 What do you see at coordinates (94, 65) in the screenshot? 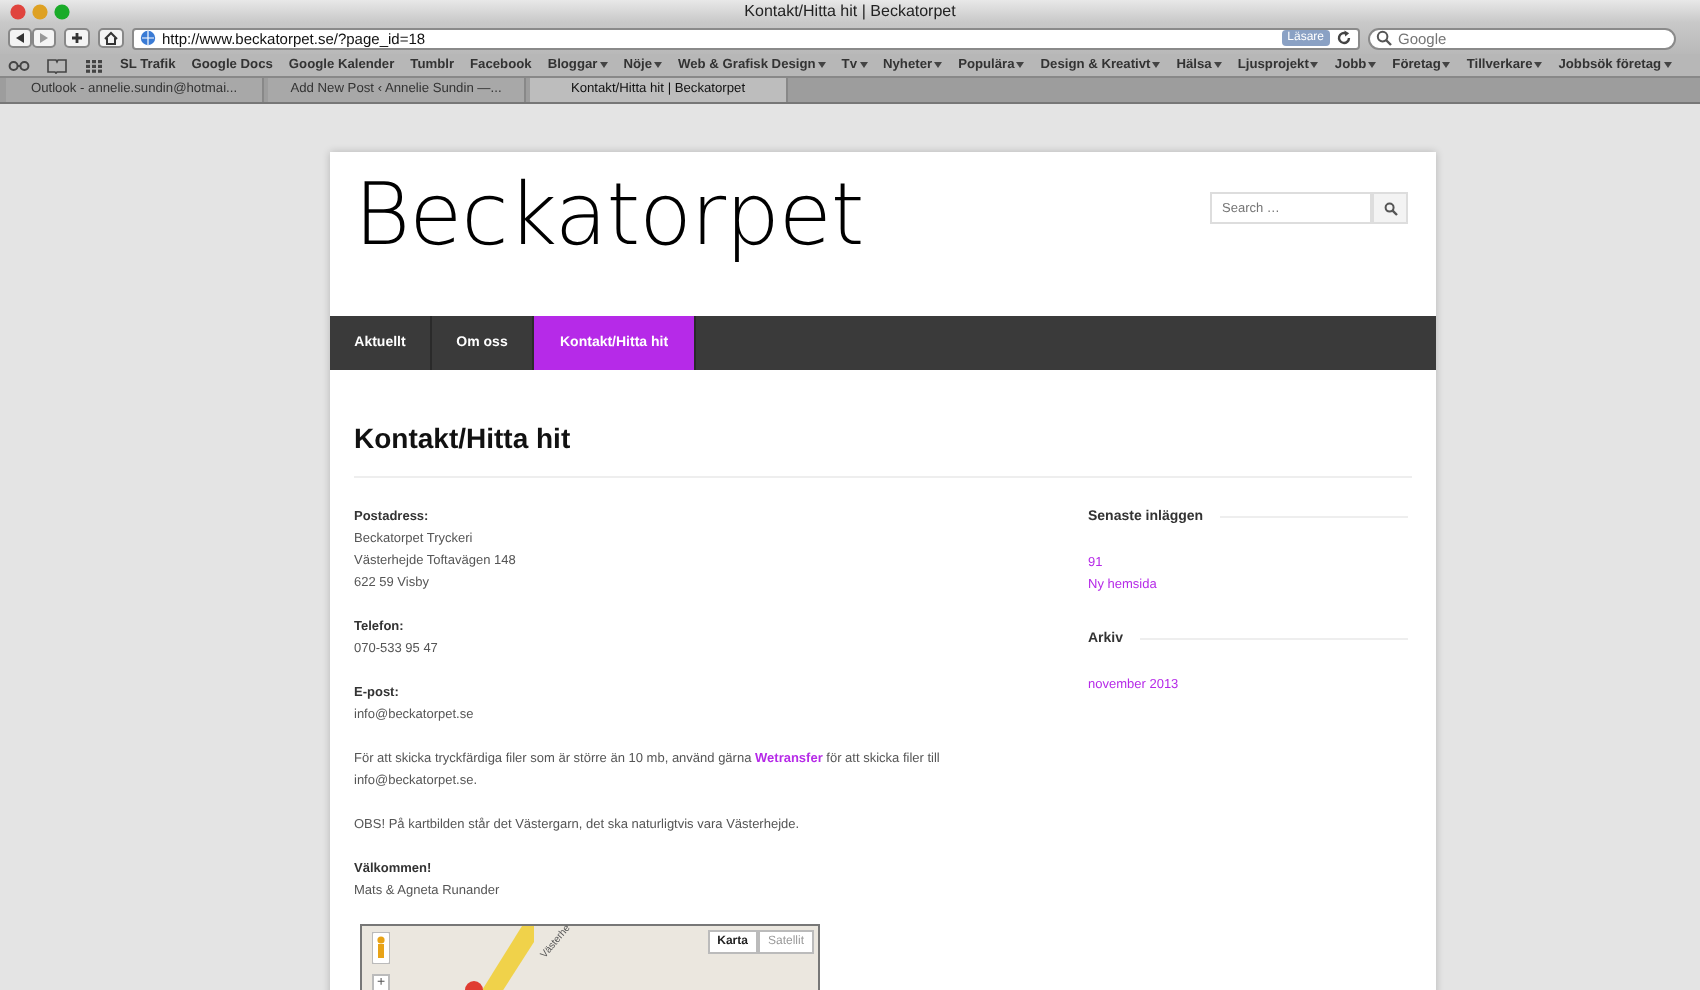
I see `grid-icon` at bounding box center [94, 65].